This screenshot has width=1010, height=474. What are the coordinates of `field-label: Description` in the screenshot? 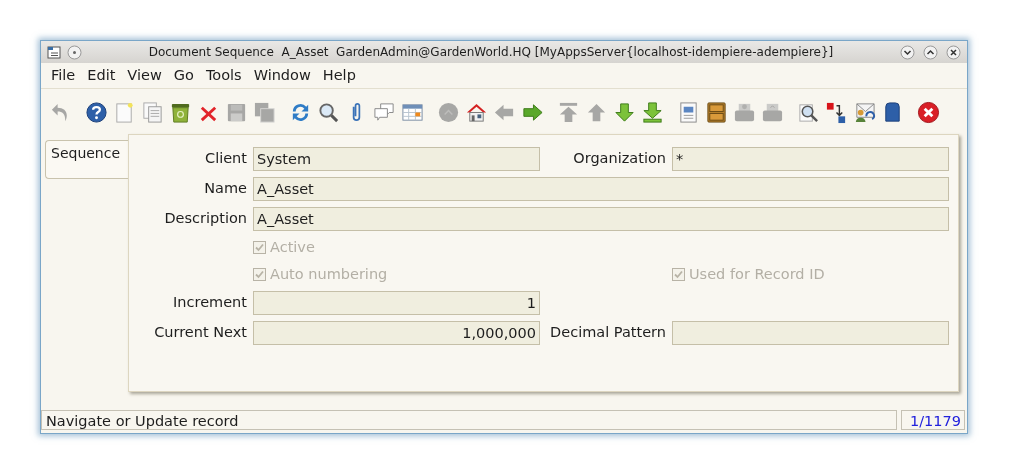 It's located at (205, 219).